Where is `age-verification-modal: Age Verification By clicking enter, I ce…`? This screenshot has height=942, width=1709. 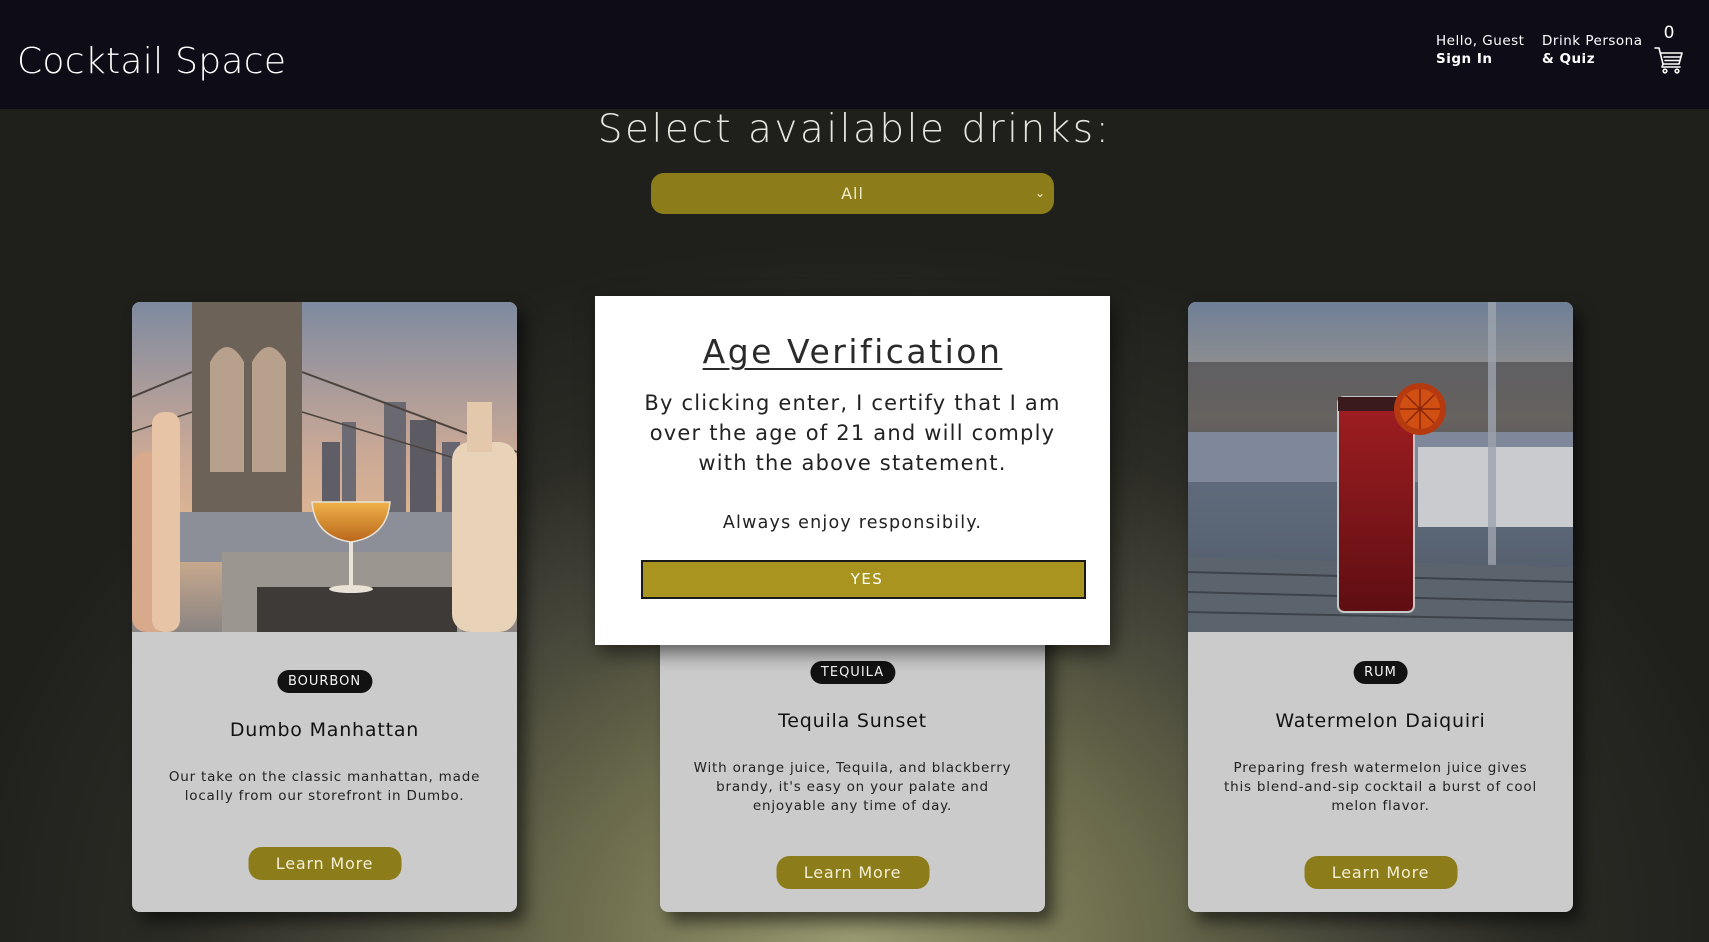
age-verification-modal: Age Verification By clicking enter, I ce… is located at coordinates (852, 470).